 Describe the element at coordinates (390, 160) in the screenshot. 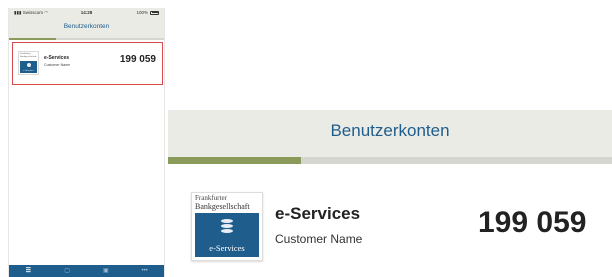

I see `zoom-progress-bar` at that location.